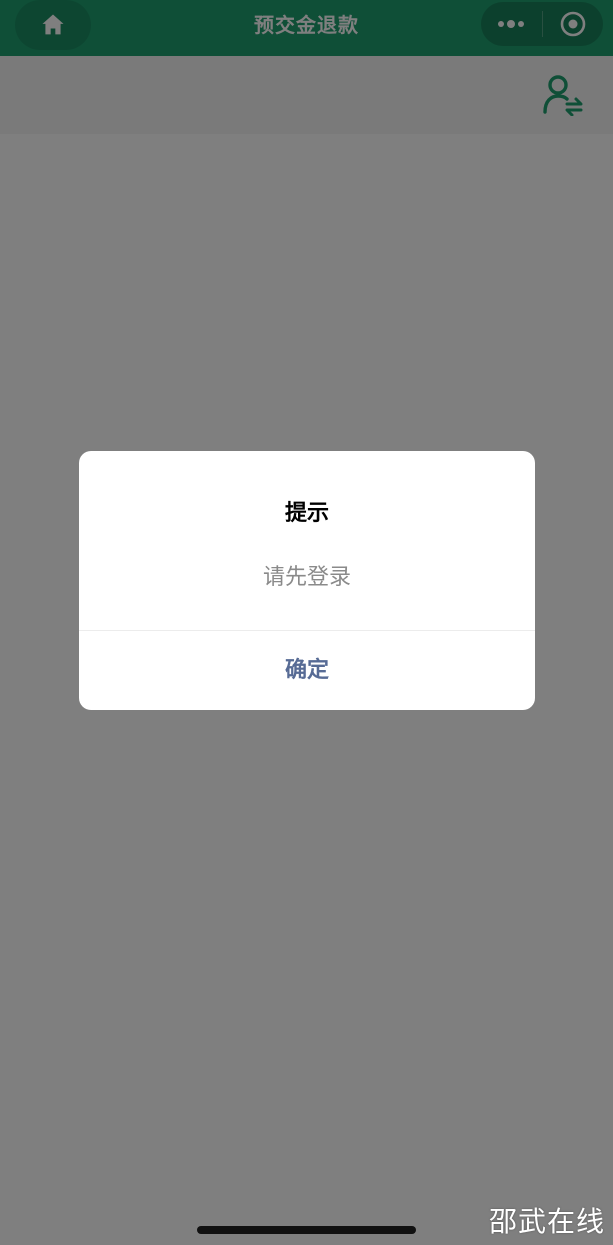 This screenshot has height=1245, width=613. I want to click on confirm-button: 确定, so click(307, 670).